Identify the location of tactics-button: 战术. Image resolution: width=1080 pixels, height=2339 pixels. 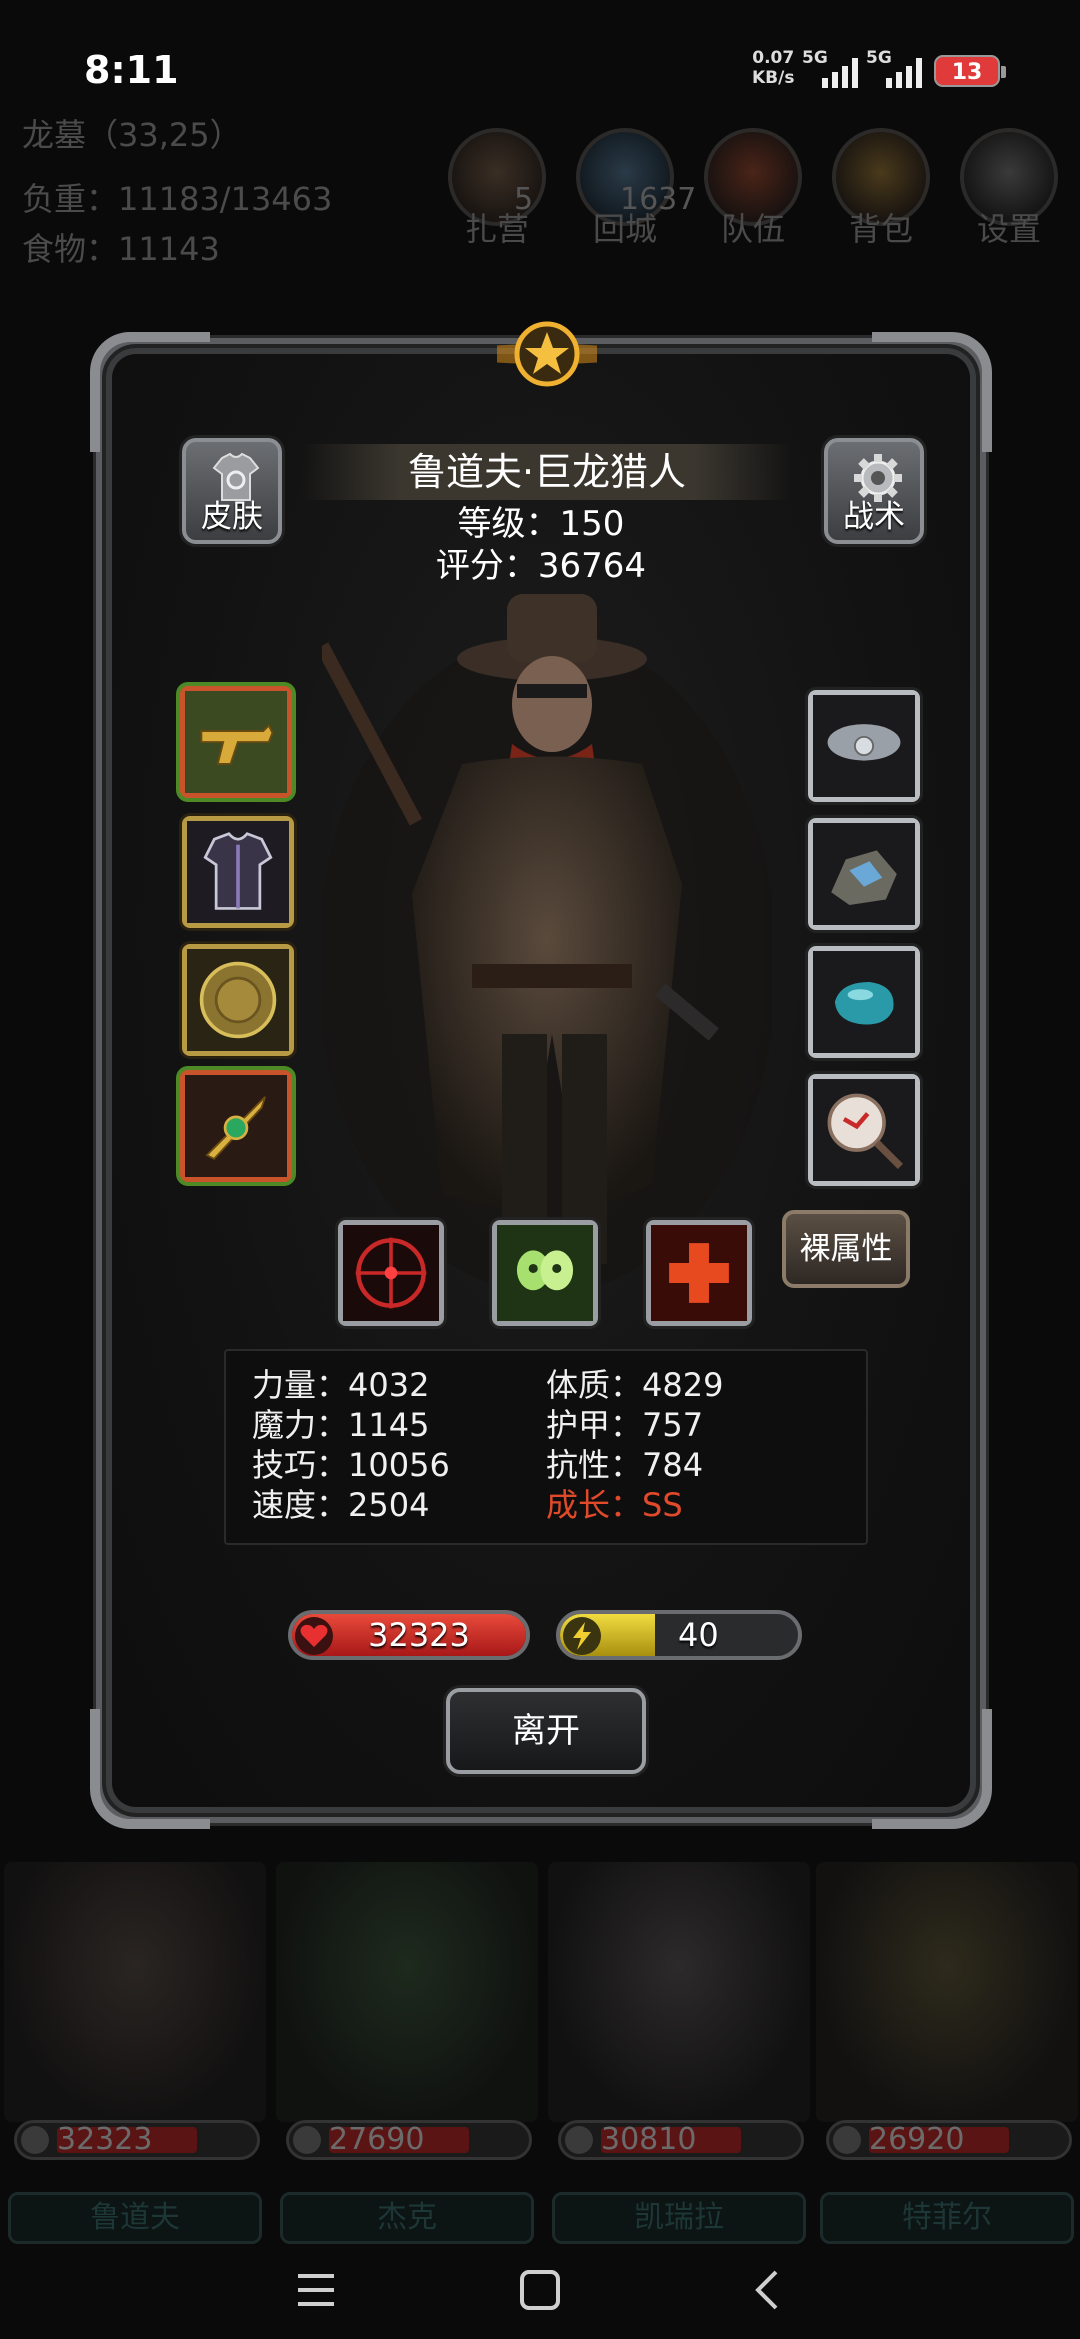
(874, 491).